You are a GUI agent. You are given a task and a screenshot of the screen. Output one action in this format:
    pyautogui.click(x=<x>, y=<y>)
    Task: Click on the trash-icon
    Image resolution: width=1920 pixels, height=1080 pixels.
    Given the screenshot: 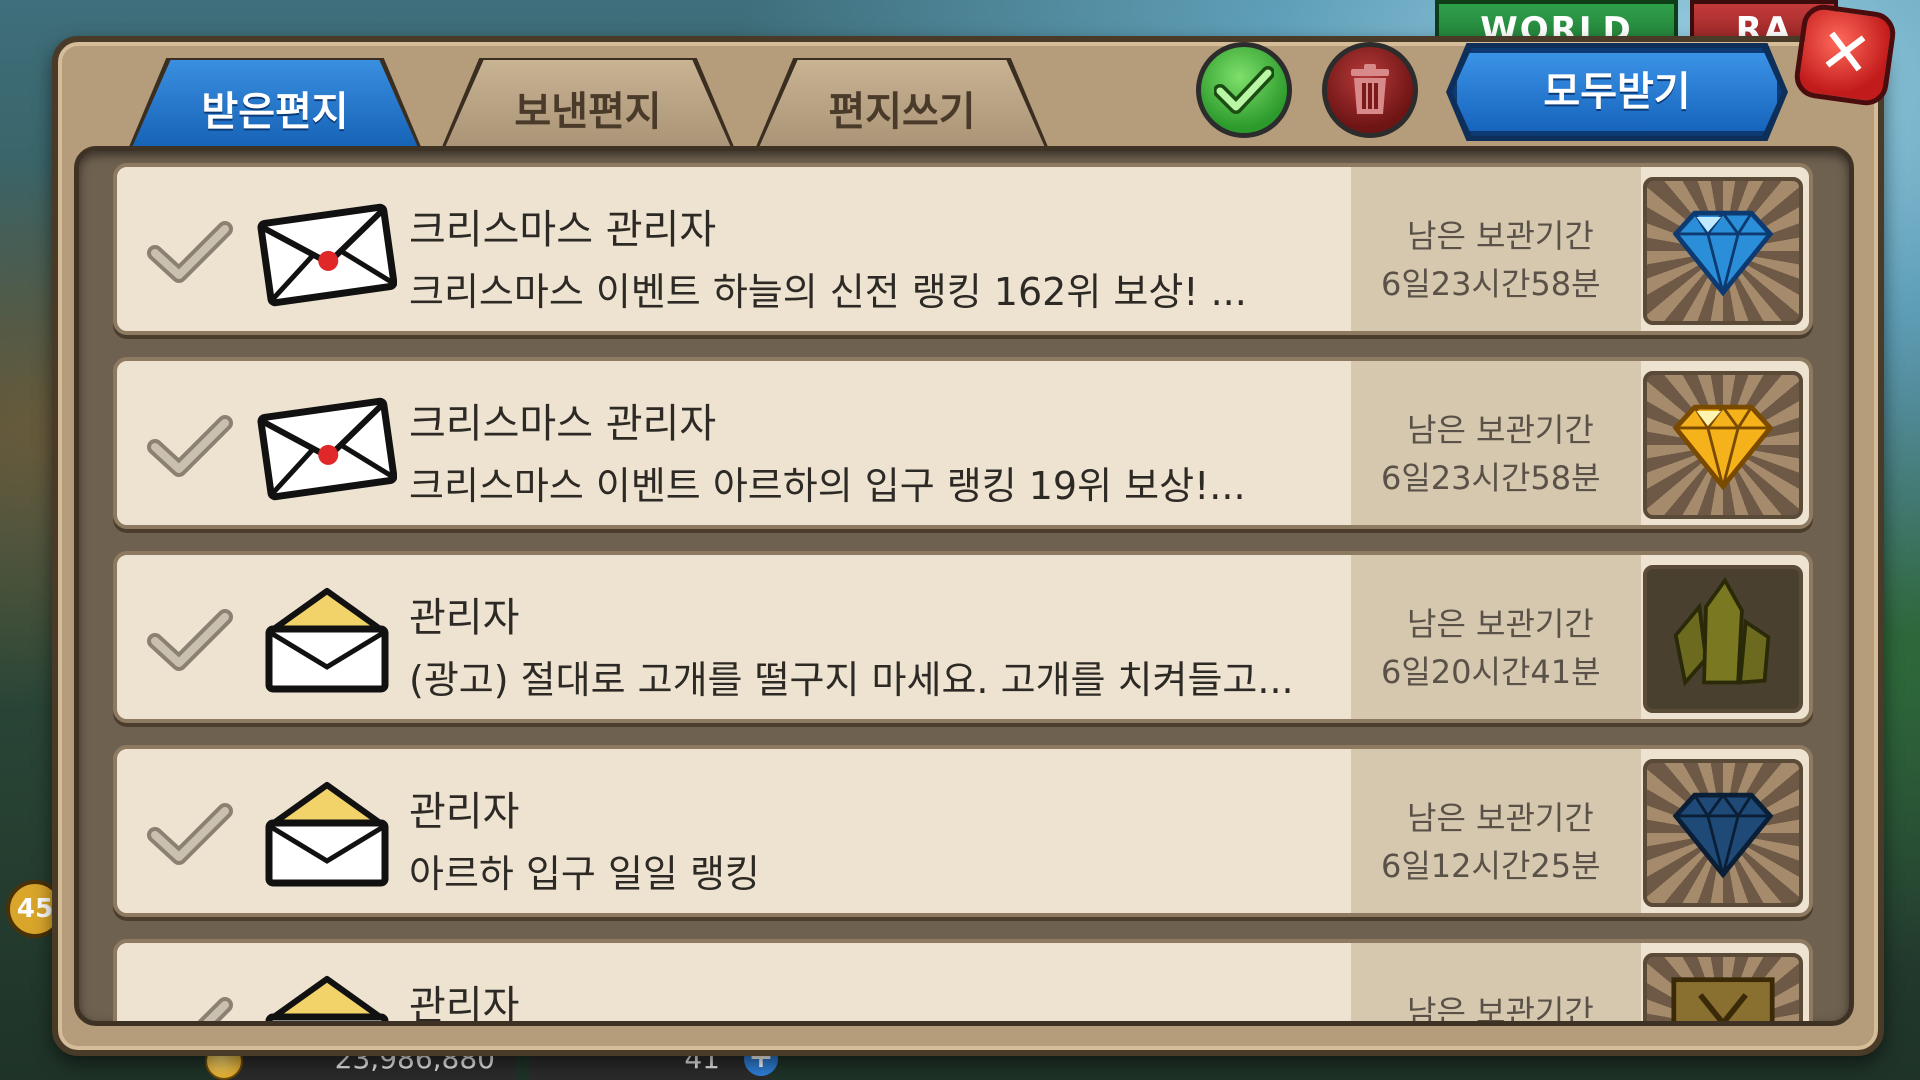 What is the action you would take?
    pyautogui.click(x=1370, y=89)
    